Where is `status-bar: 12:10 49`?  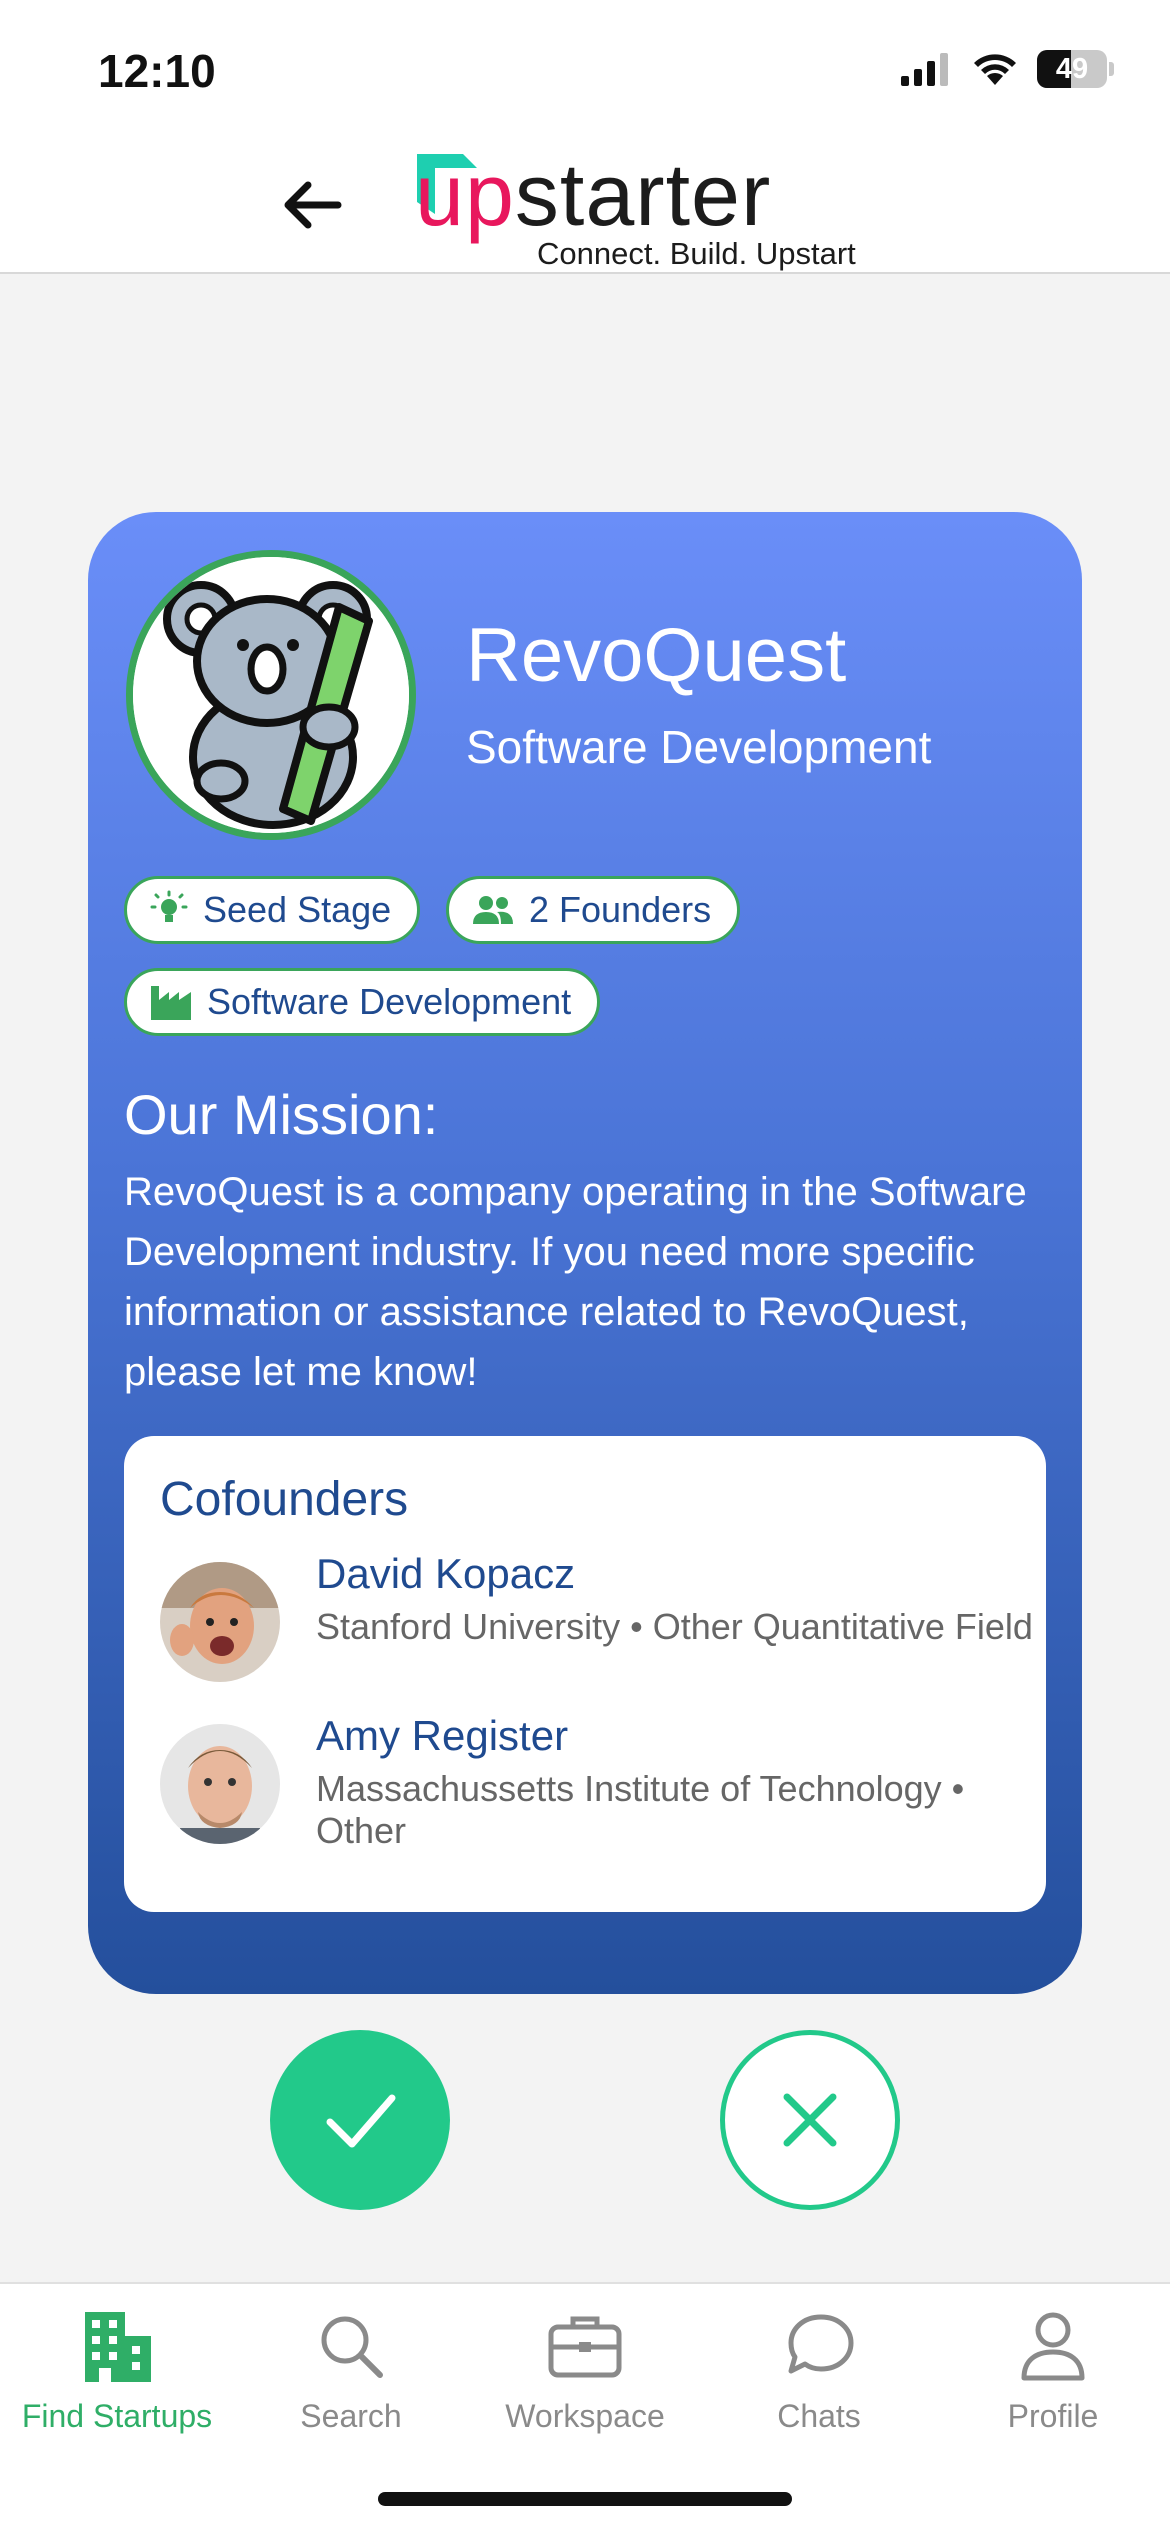 status-bar: 12:10 49 is located at coordinates (585, 70).